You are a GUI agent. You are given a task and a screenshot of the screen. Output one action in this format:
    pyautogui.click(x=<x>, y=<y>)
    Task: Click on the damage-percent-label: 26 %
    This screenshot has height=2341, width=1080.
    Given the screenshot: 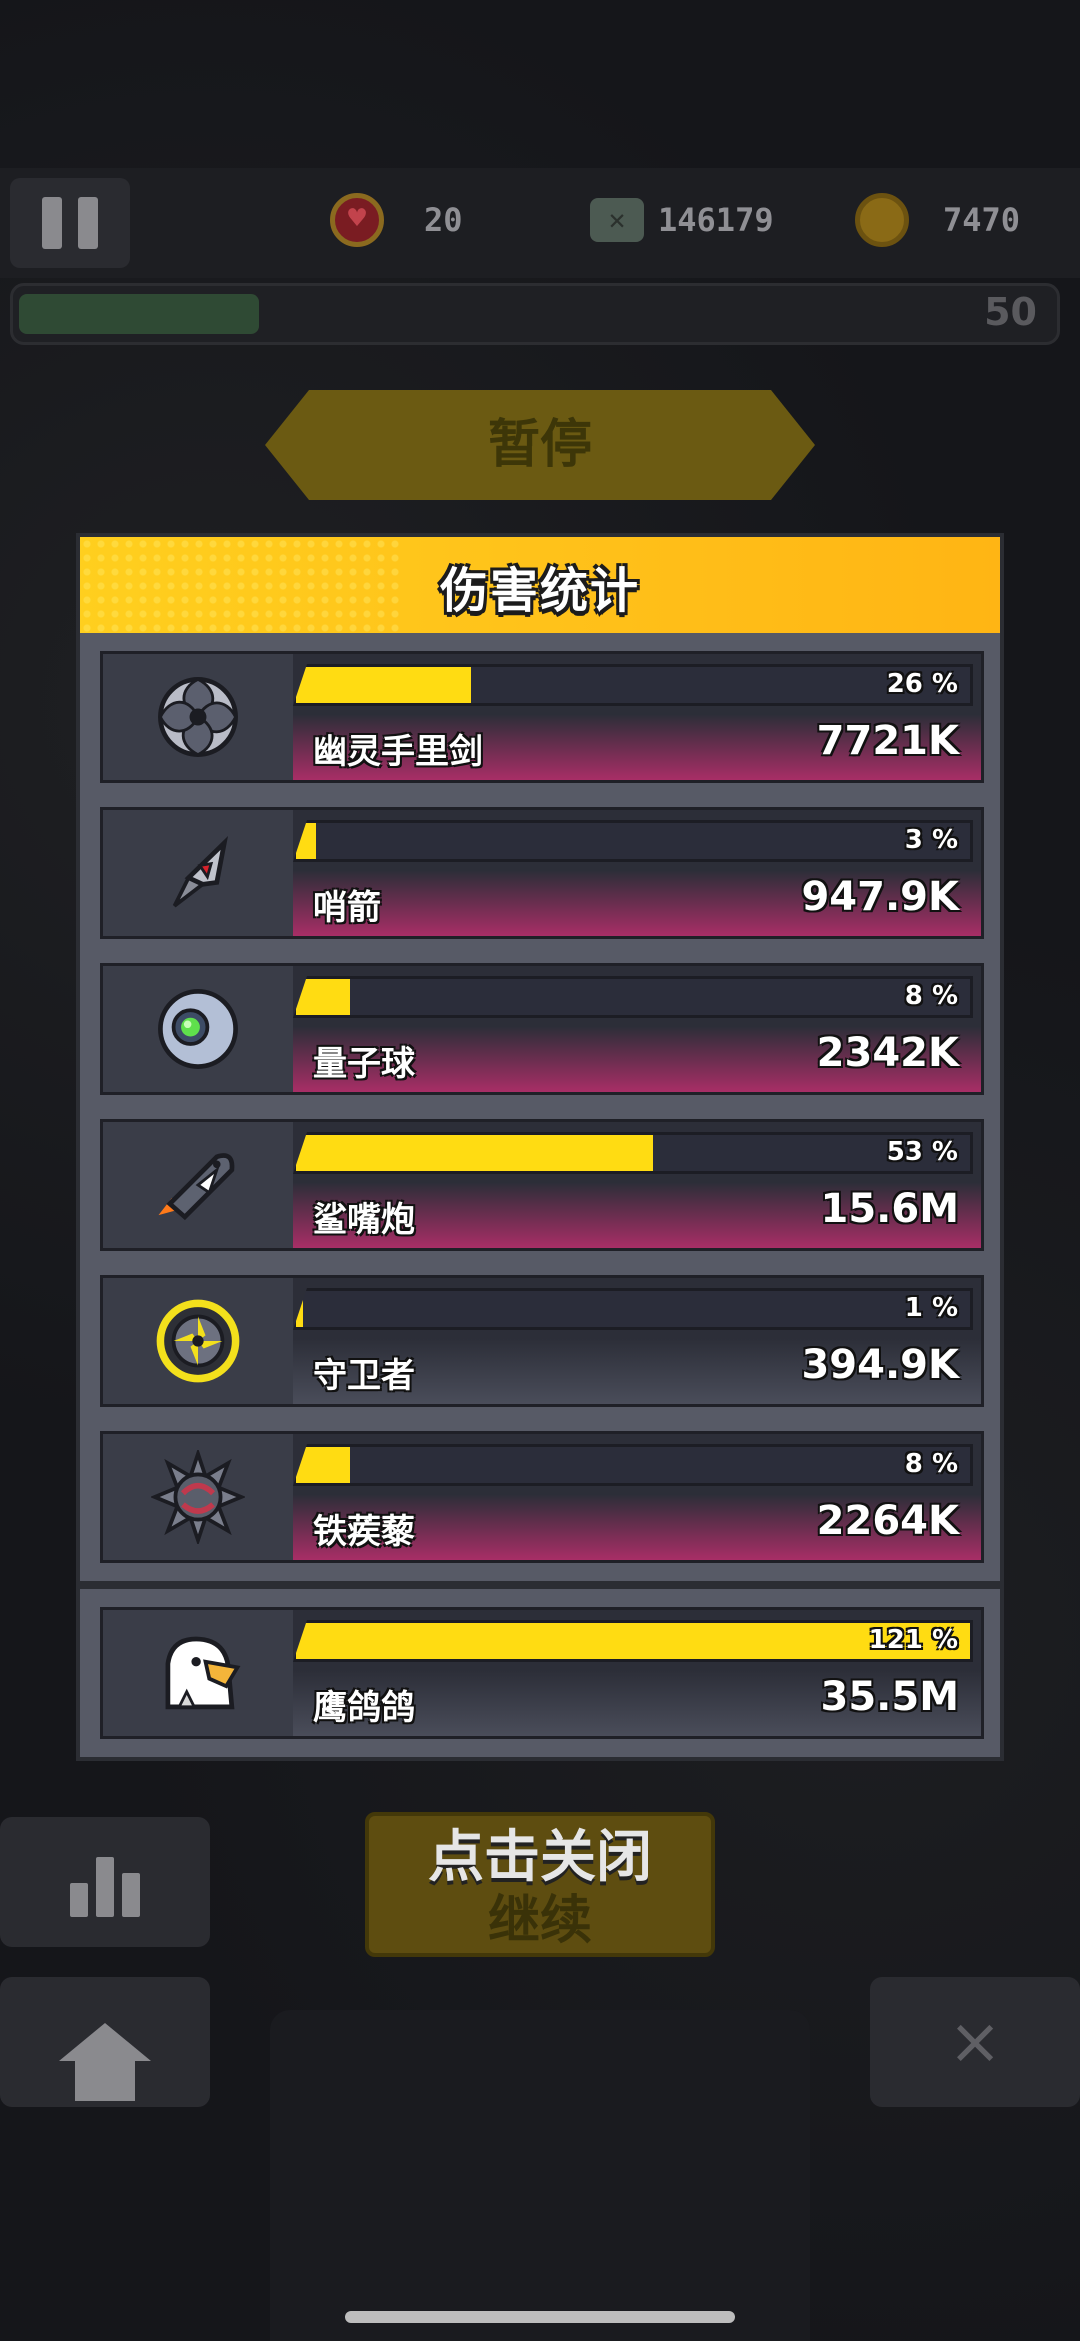 What is the action you would take?
    pyautogui.click(x=922, y=684)
    